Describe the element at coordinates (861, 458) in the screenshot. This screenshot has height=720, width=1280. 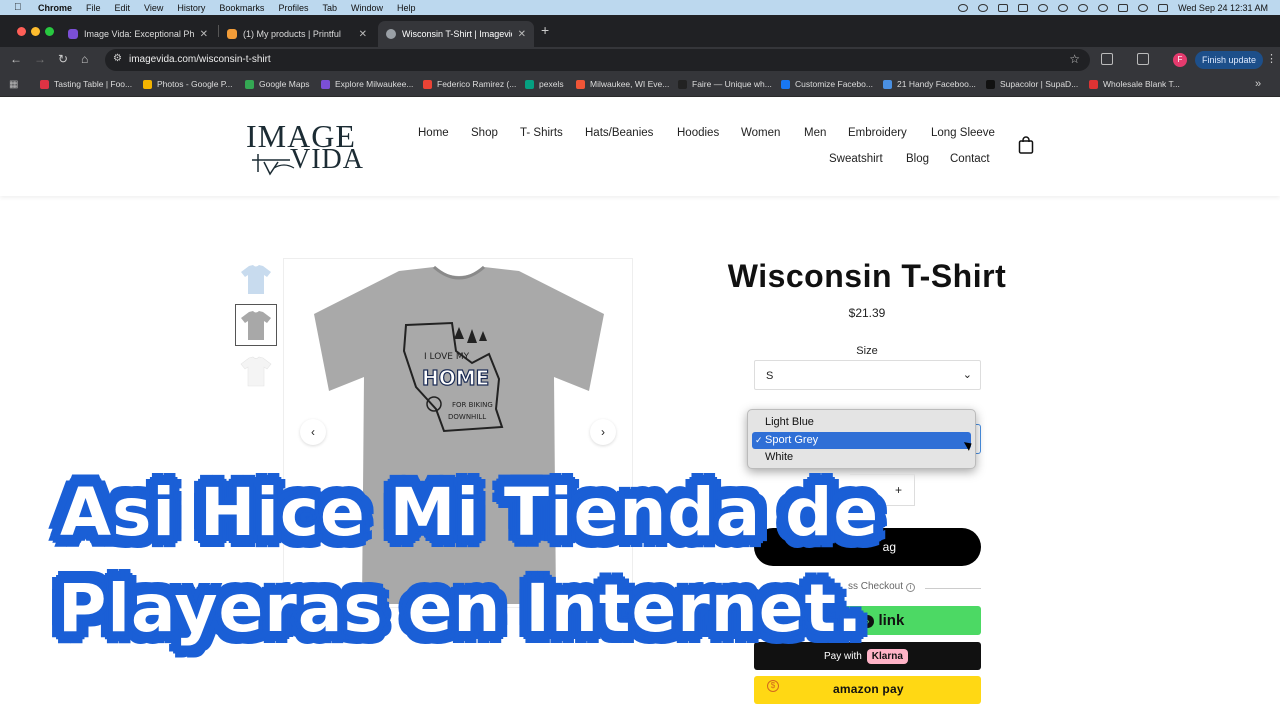
I see `color-option-white: White` at that location.